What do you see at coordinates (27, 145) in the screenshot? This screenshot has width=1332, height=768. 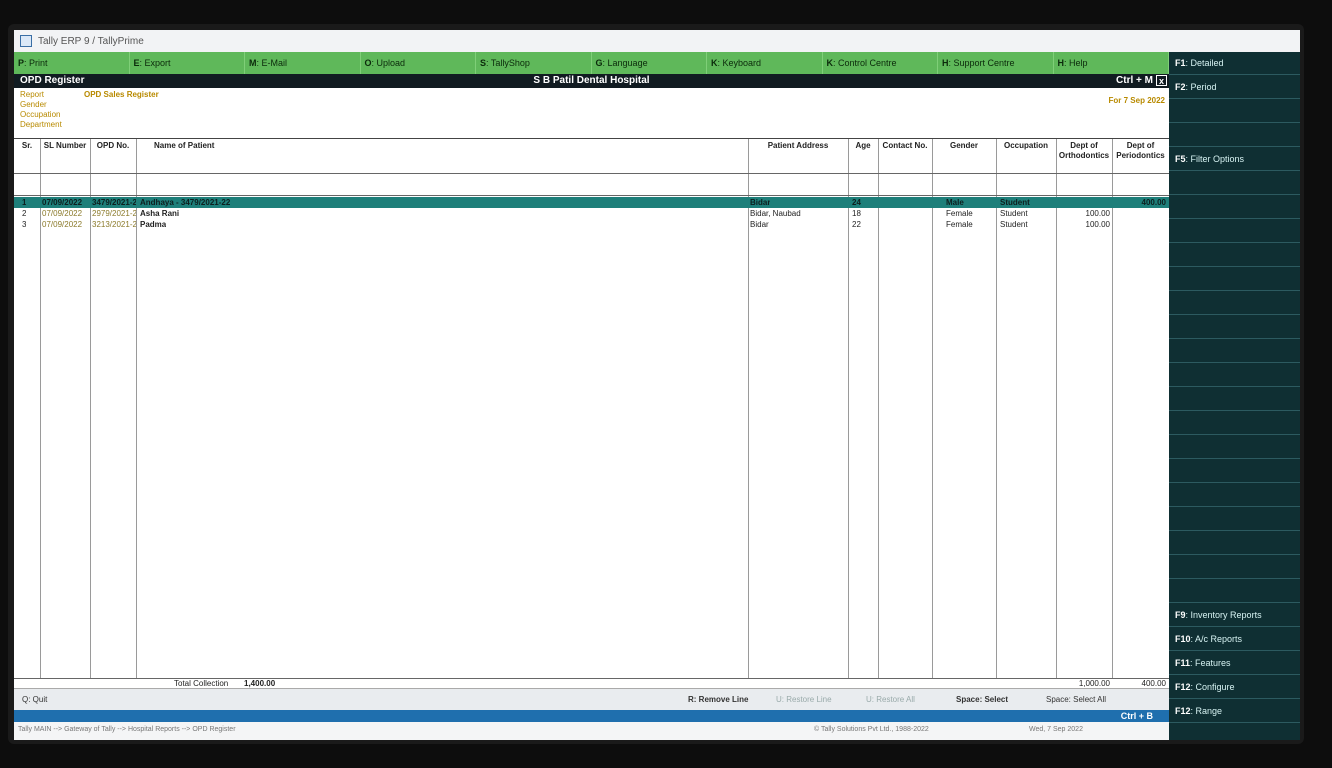 I see `header-sr: Sr.` at bounding box center [27, 145].